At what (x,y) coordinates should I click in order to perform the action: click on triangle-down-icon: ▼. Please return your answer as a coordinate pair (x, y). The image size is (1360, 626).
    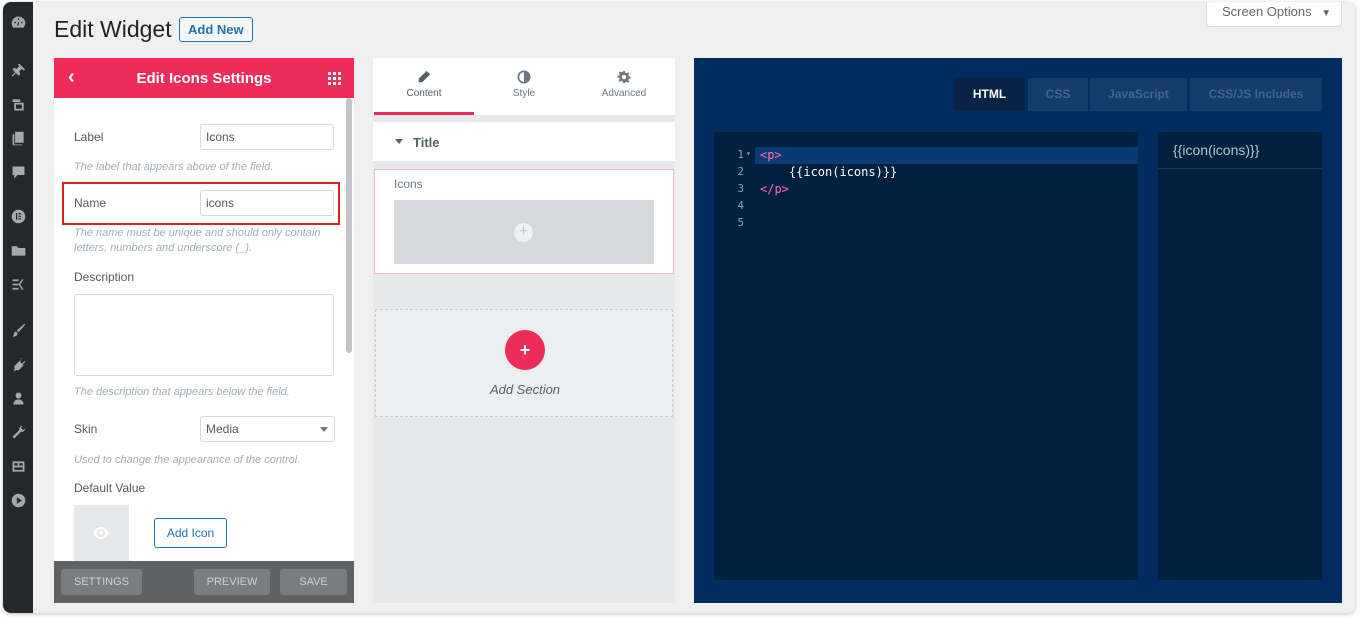
    Looking at the image, I should click on (1326, 13).